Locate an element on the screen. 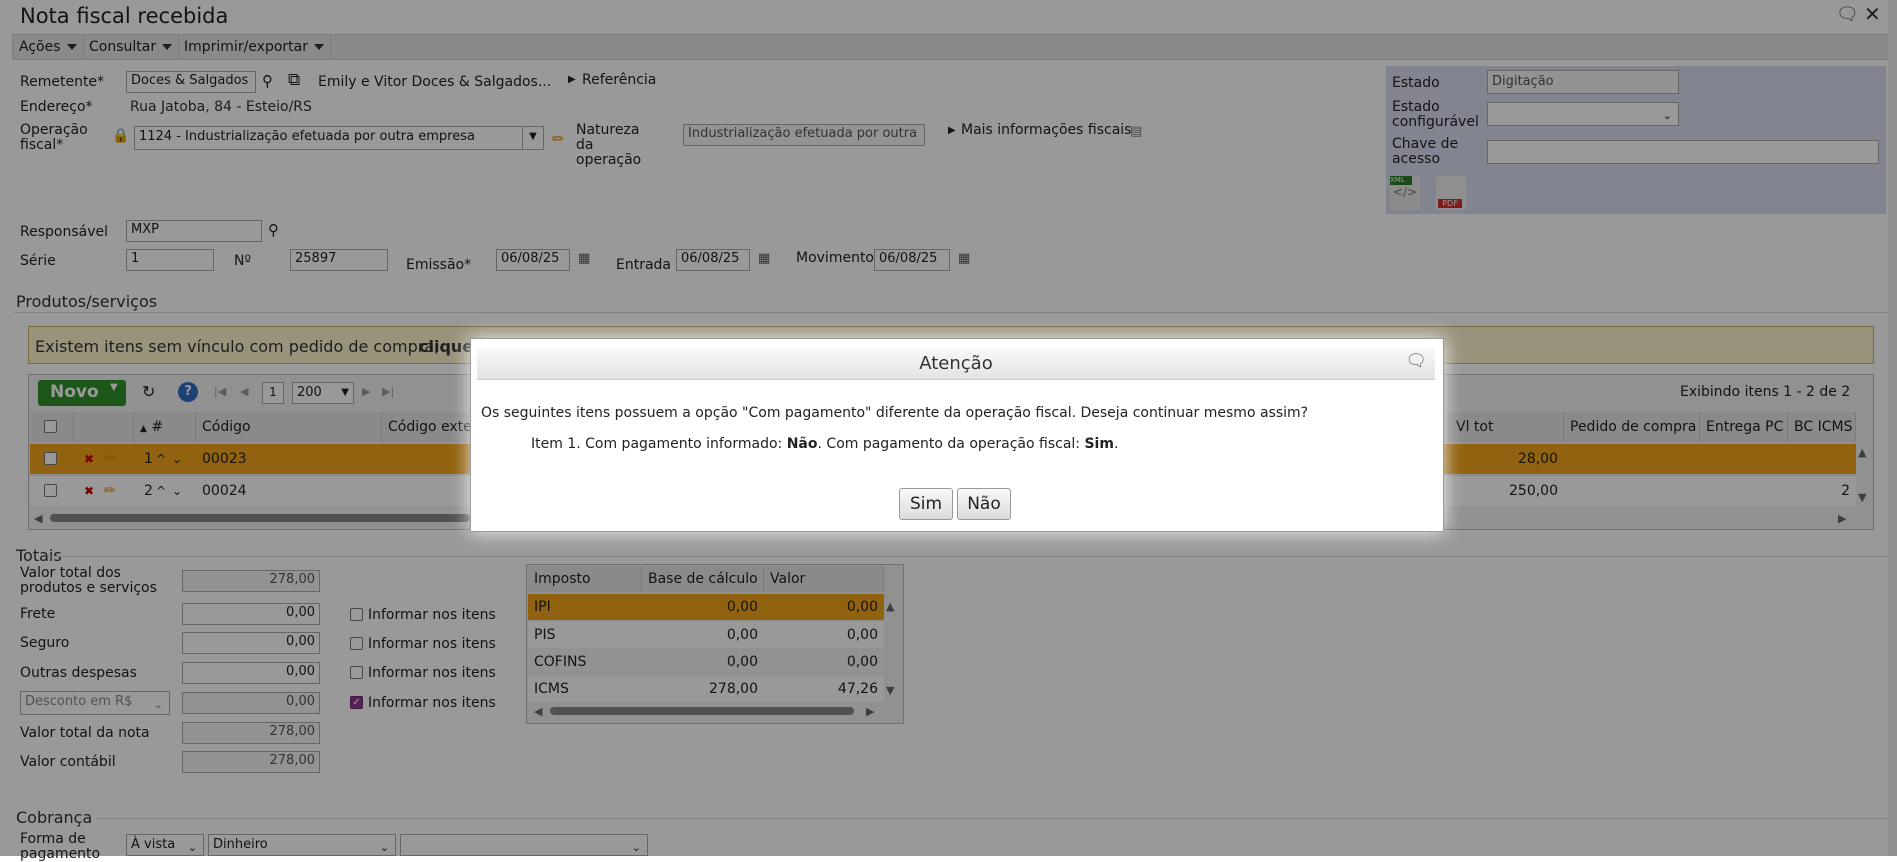 This screenshot has width=1897, height=862. comment-icon: 🗨 is located at coordinates (1416, 361).